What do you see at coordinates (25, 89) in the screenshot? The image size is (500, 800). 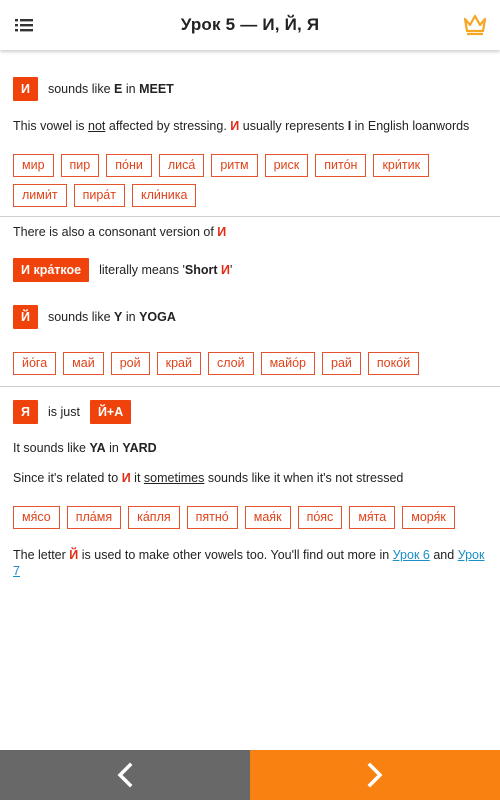 I see `letter-badge-i: И` at bounding box center [25, 89].